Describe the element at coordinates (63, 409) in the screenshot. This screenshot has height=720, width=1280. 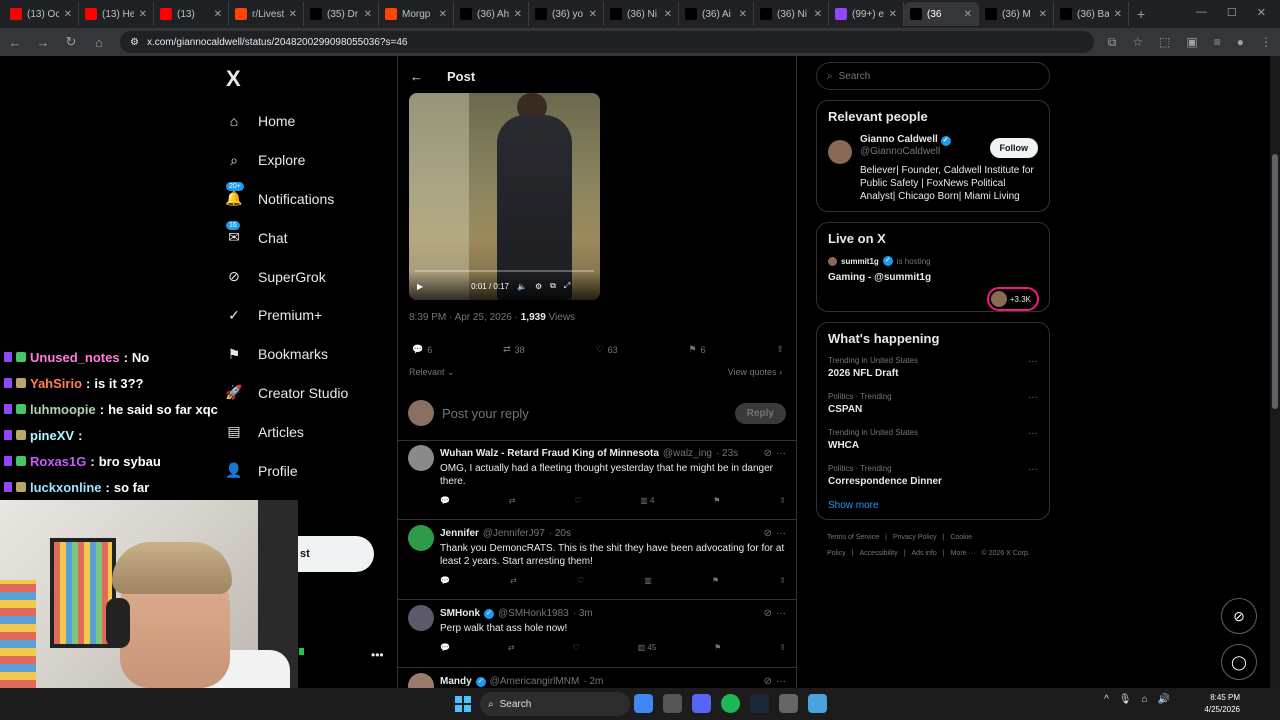
I see `chat-username: luhmoopie` at that location.